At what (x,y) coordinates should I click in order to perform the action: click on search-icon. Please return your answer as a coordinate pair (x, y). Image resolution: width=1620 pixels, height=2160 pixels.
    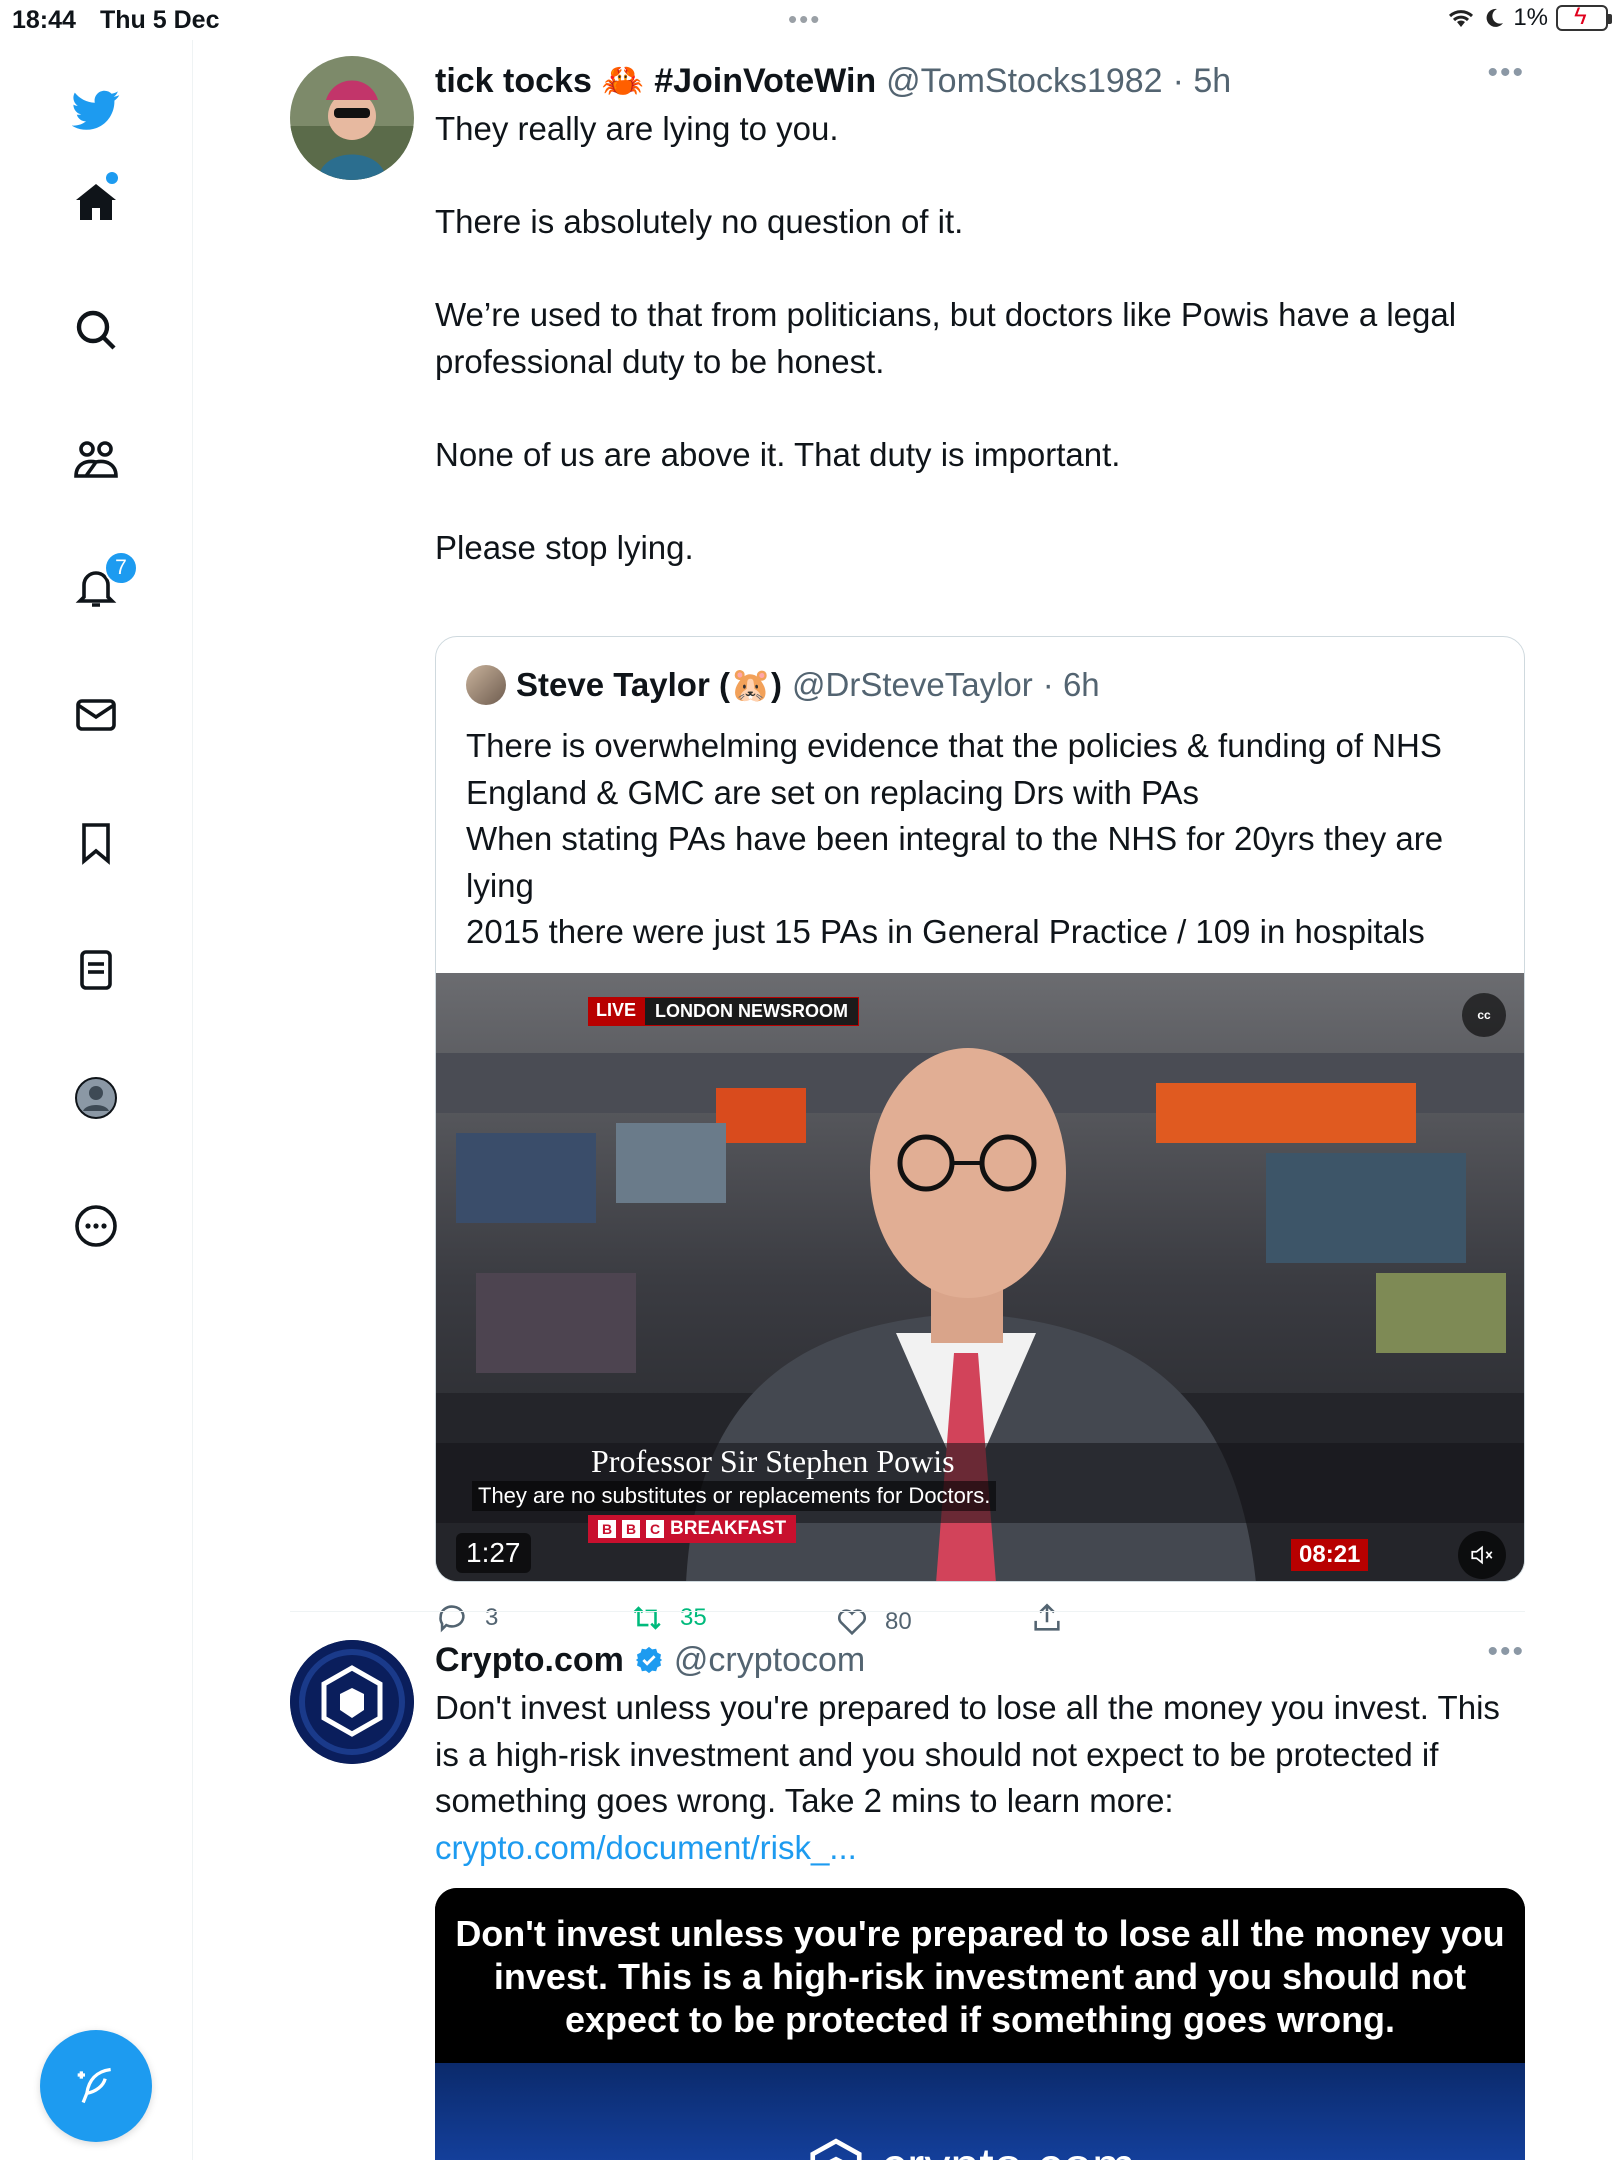
    Looking at the image, I should click on (96, 330).